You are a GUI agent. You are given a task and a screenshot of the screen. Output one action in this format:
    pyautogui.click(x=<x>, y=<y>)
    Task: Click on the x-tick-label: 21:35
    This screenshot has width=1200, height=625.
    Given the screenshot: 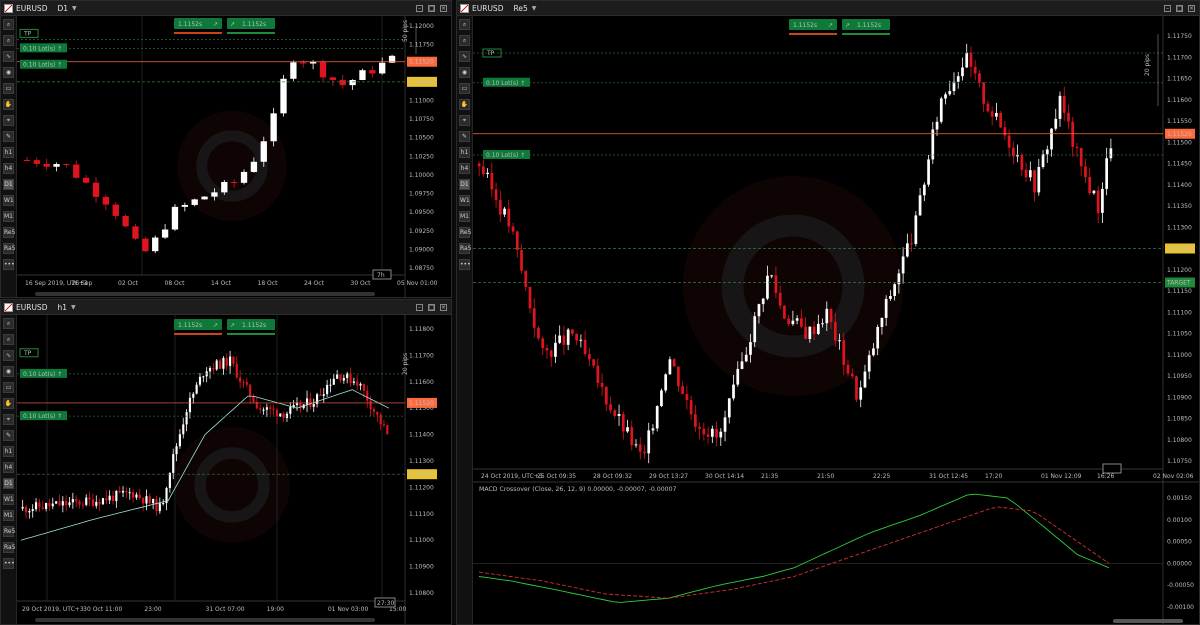 What is the action you would take?
    pyautogui.click(x=769, y=476)
    